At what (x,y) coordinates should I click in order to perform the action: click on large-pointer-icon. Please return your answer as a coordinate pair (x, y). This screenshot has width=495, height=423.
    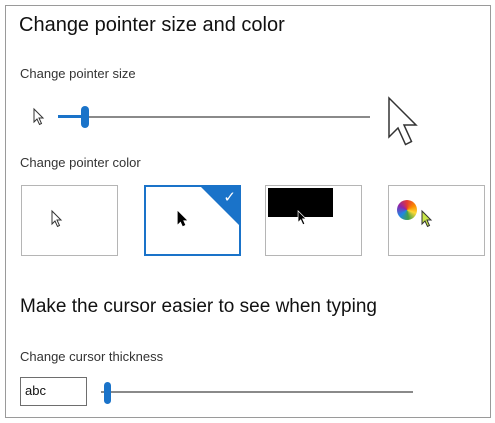
    Looking at the image, I should click on (403, 121).